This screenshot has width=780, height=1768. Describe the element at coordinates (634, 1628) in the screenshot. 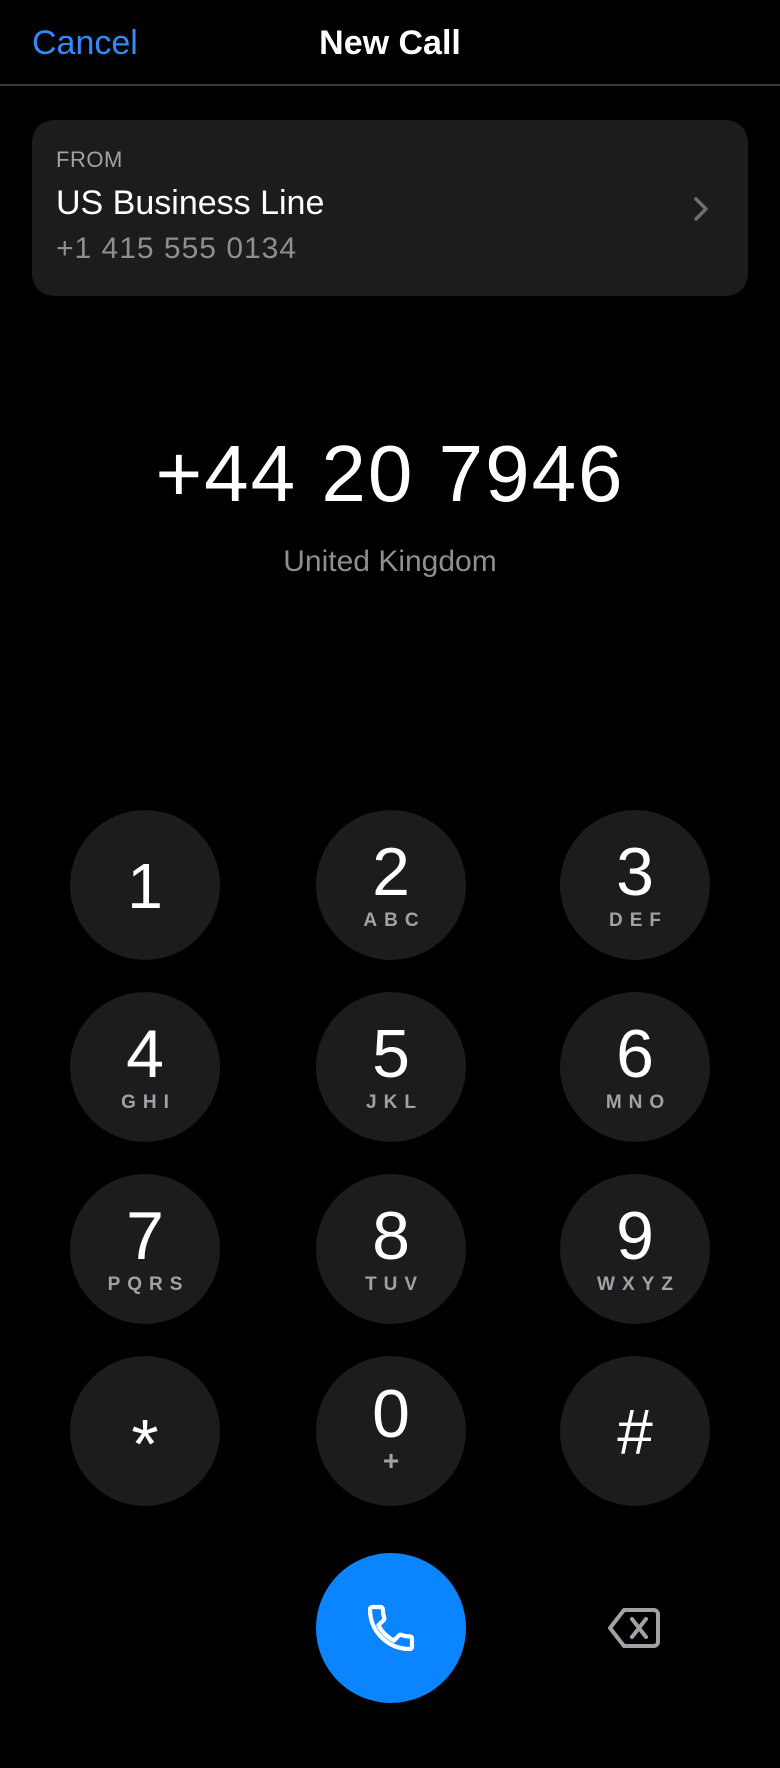

I see `backspace-icon` at that location.